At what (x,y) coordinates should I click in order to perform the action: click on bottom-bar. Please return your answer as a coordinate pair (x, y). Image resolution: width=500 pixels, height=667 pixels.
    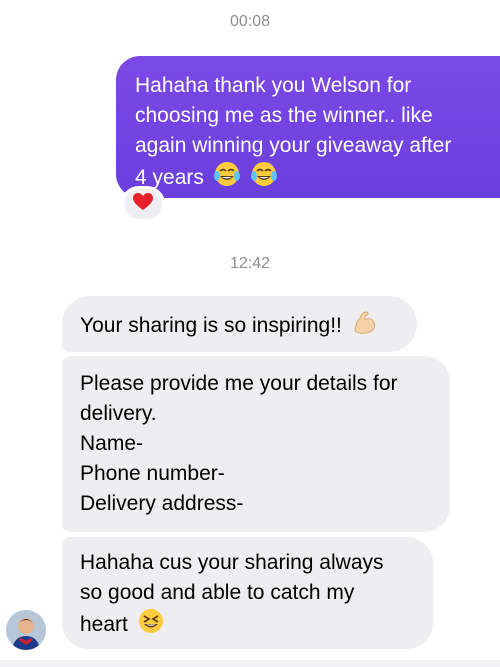
    Looking at the image, I should click on (250, 663).